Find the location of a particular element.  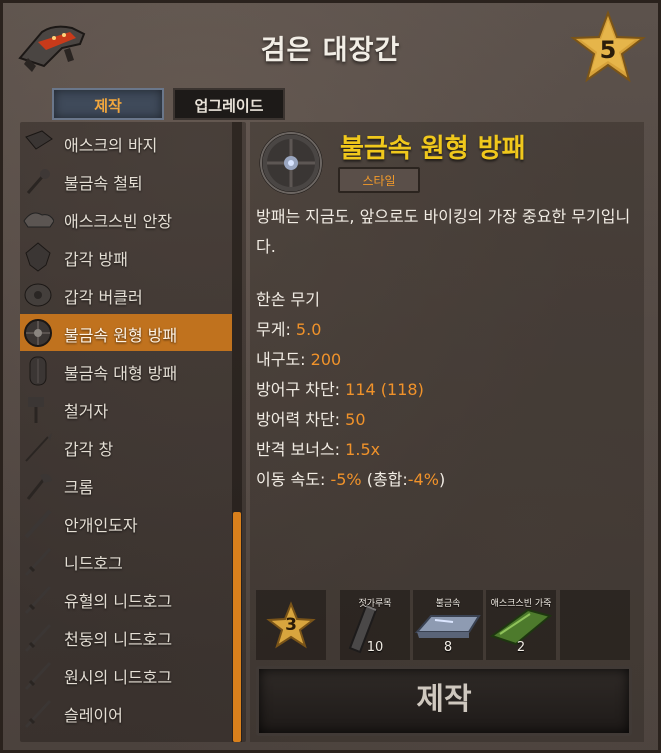

recipe-item: 유혈의 니드호그 is located at coordinates (126, 598).